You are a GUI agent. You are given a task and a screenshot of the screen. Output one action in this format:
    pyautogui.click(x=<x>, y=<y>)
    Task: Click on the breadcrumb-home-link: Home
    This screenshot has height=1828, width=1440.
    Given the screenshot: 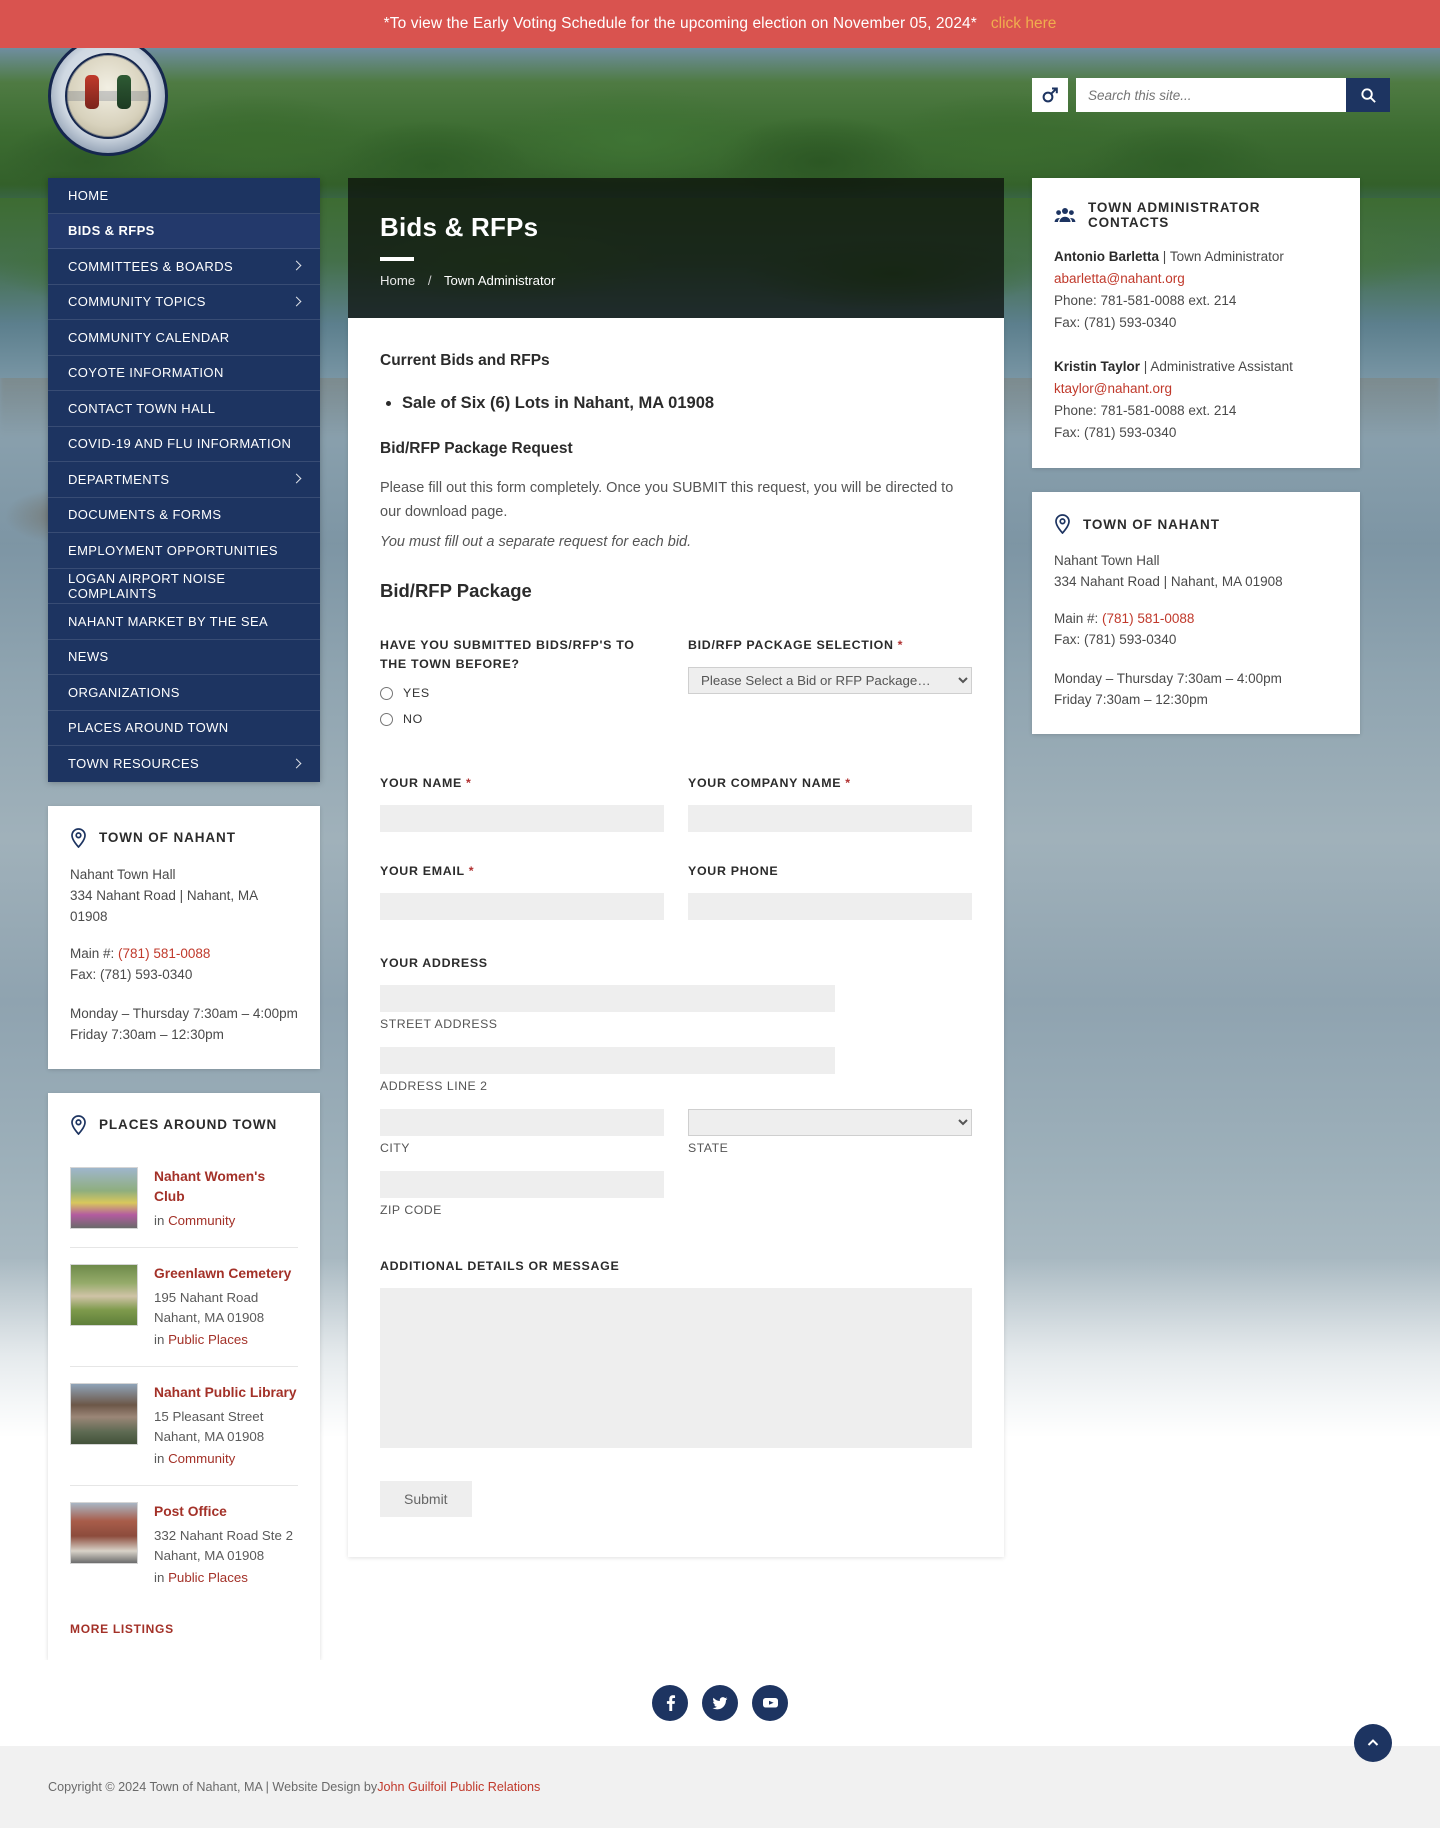 What is the action you would take?
    pyautogui.click(x=397, y=280)
    